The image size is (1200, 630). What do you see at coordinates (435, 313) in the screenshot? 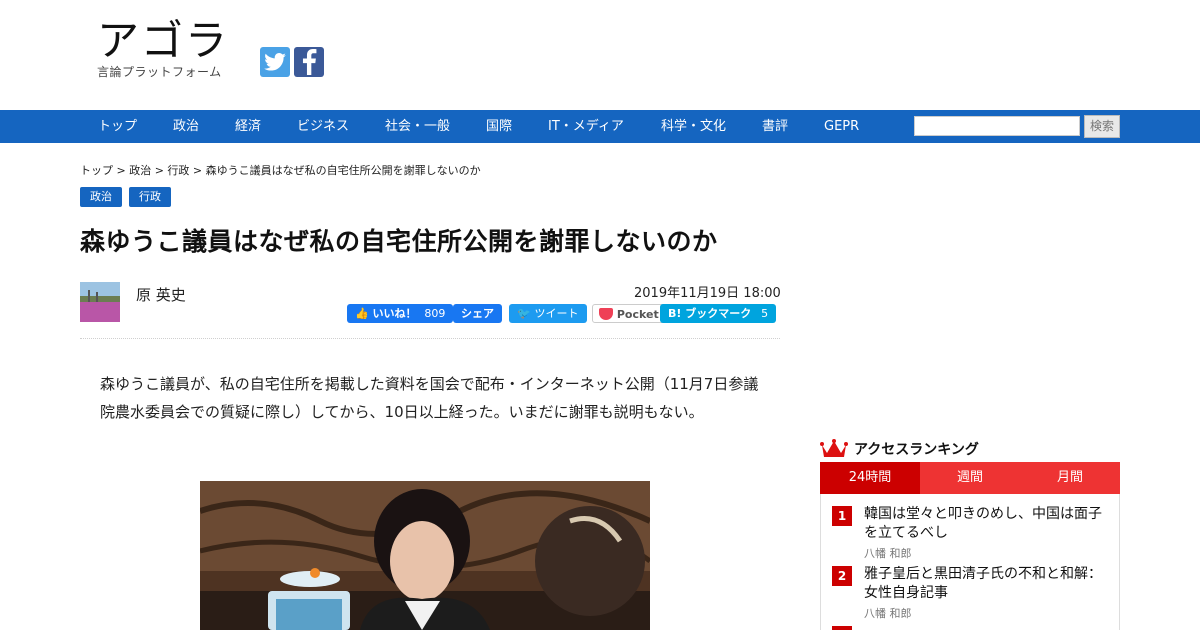
I see `like-count: 809` at bounding box center [435, 313].